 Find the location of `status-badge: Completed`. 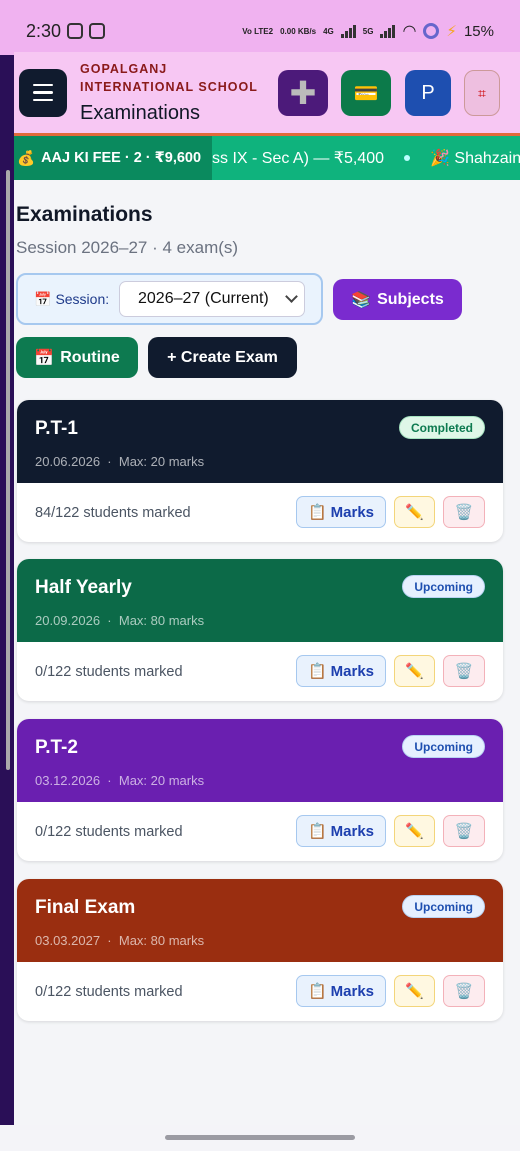

status-badge: Completed is located at coordinates (441, 427).